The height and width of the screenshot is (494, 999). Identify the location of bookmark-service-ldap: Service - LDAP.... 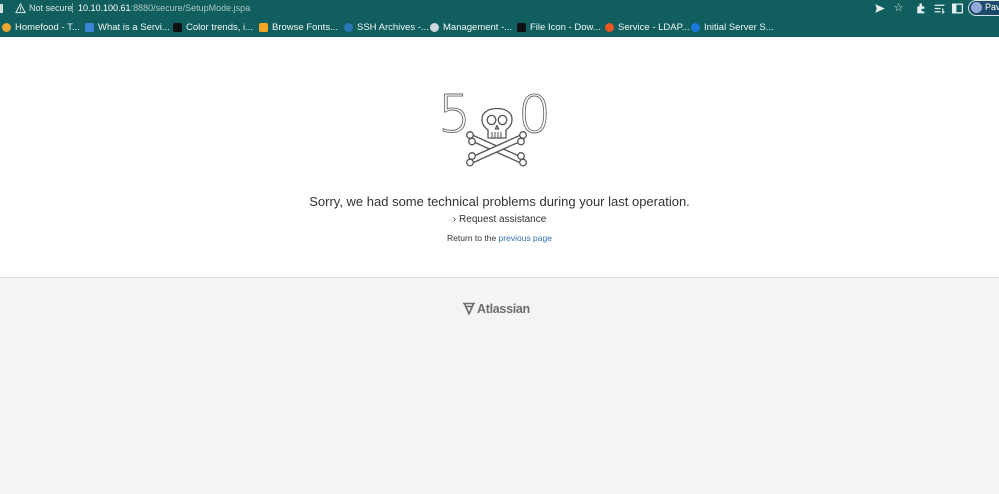
(647, 27).